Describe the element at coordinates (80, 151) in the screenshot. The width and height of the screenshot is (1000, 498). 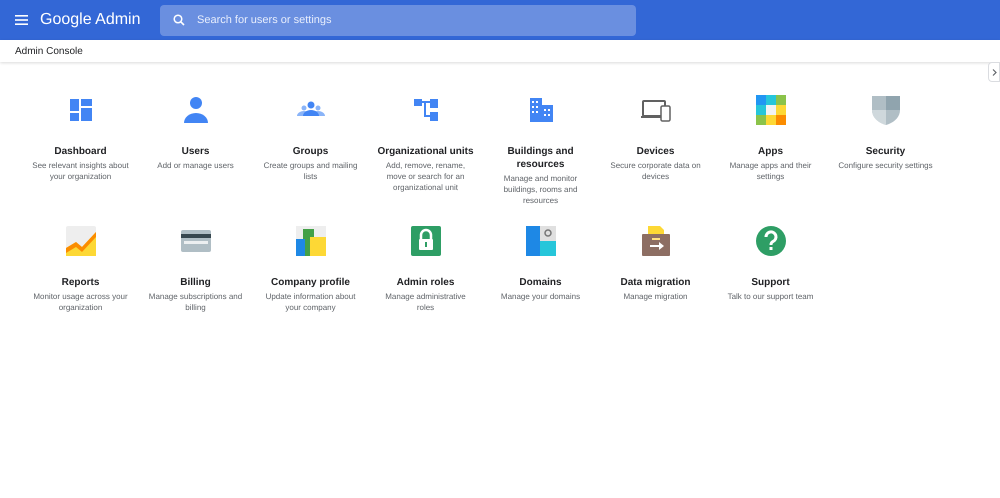
I see `tile-title: Dashboard` at that location.